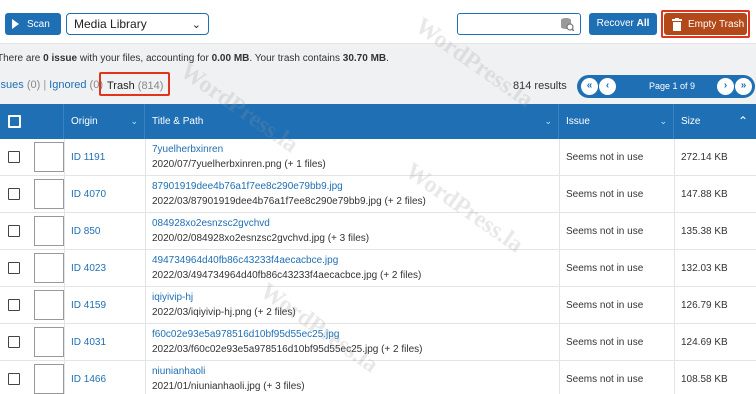 This screenshot has height=394, width=756. Describe the element at coordinates (67, 85) in the screenshot. I see `tab-ignored: Ignored` at that location.